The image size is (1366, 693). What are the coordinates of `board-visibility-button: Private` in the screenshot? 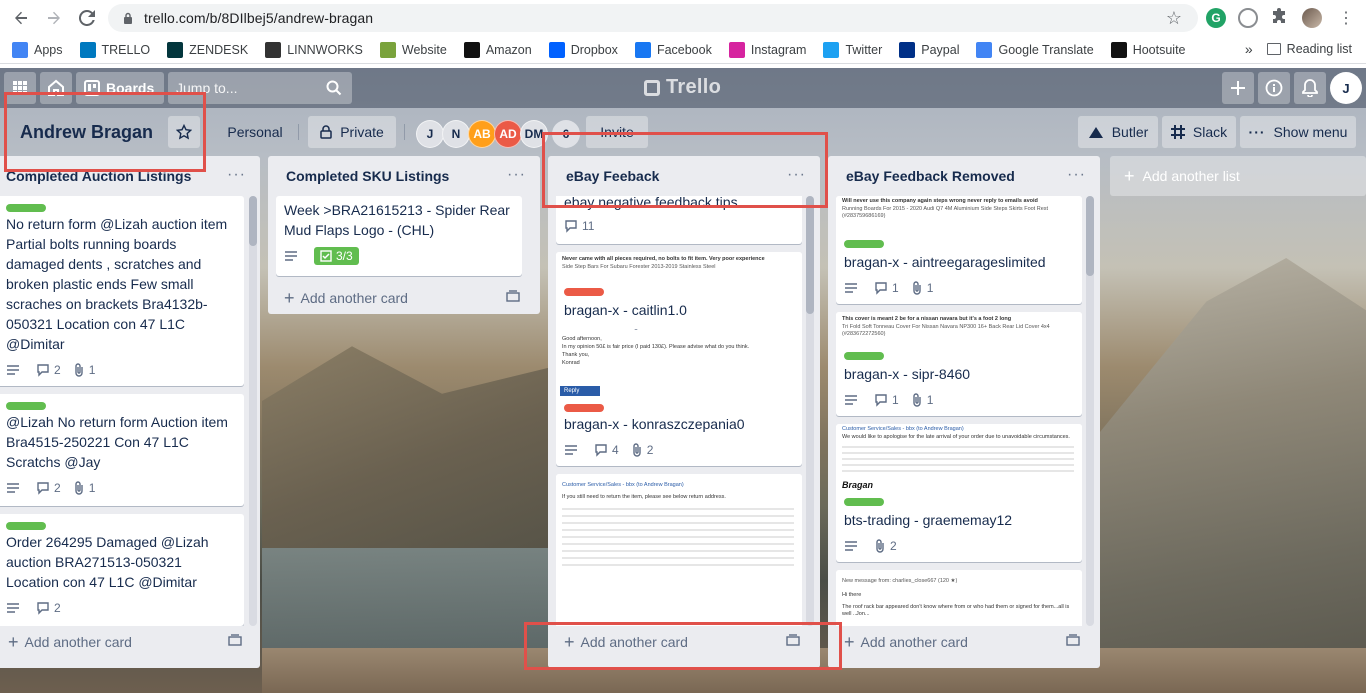 It's located at (352, 132).